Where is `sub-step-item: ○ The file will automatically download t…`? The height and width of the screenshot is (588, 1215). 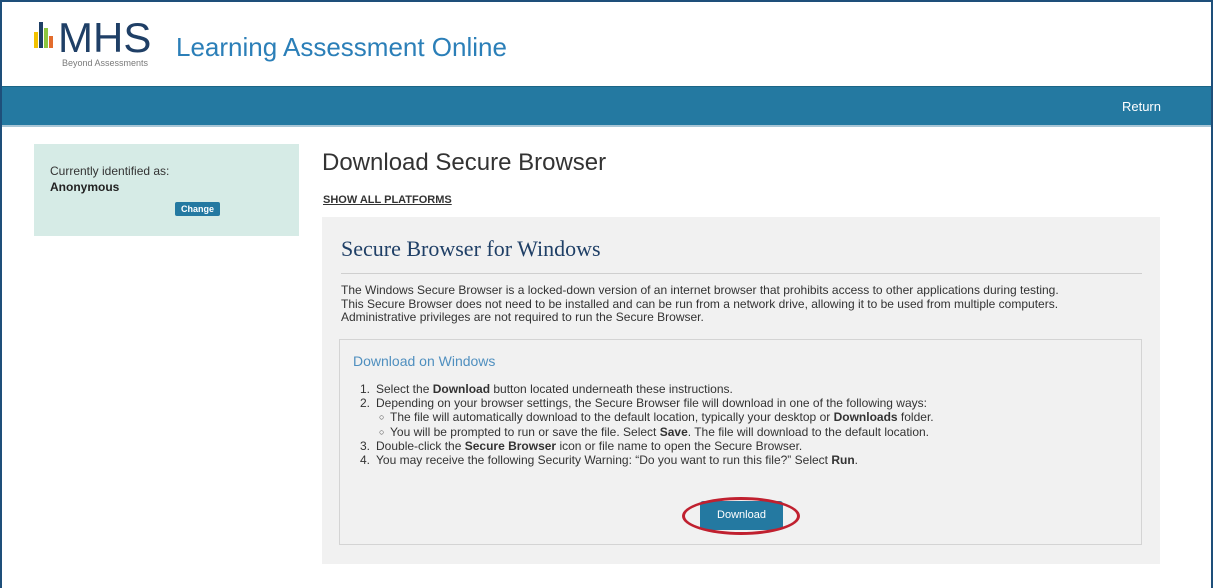
sub-step-item: ○ The file will automatically download t… is located at coordinates (758, 417).